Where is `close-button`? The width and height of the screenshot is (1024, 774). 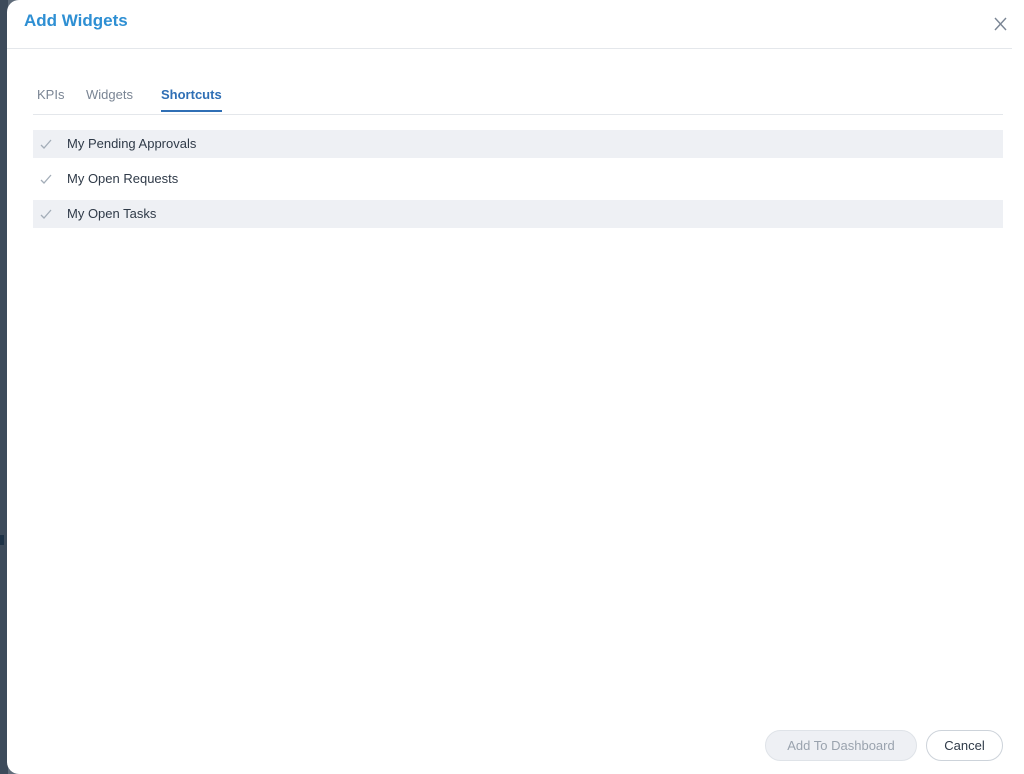
close-button is located at coordinates (1001, 24).